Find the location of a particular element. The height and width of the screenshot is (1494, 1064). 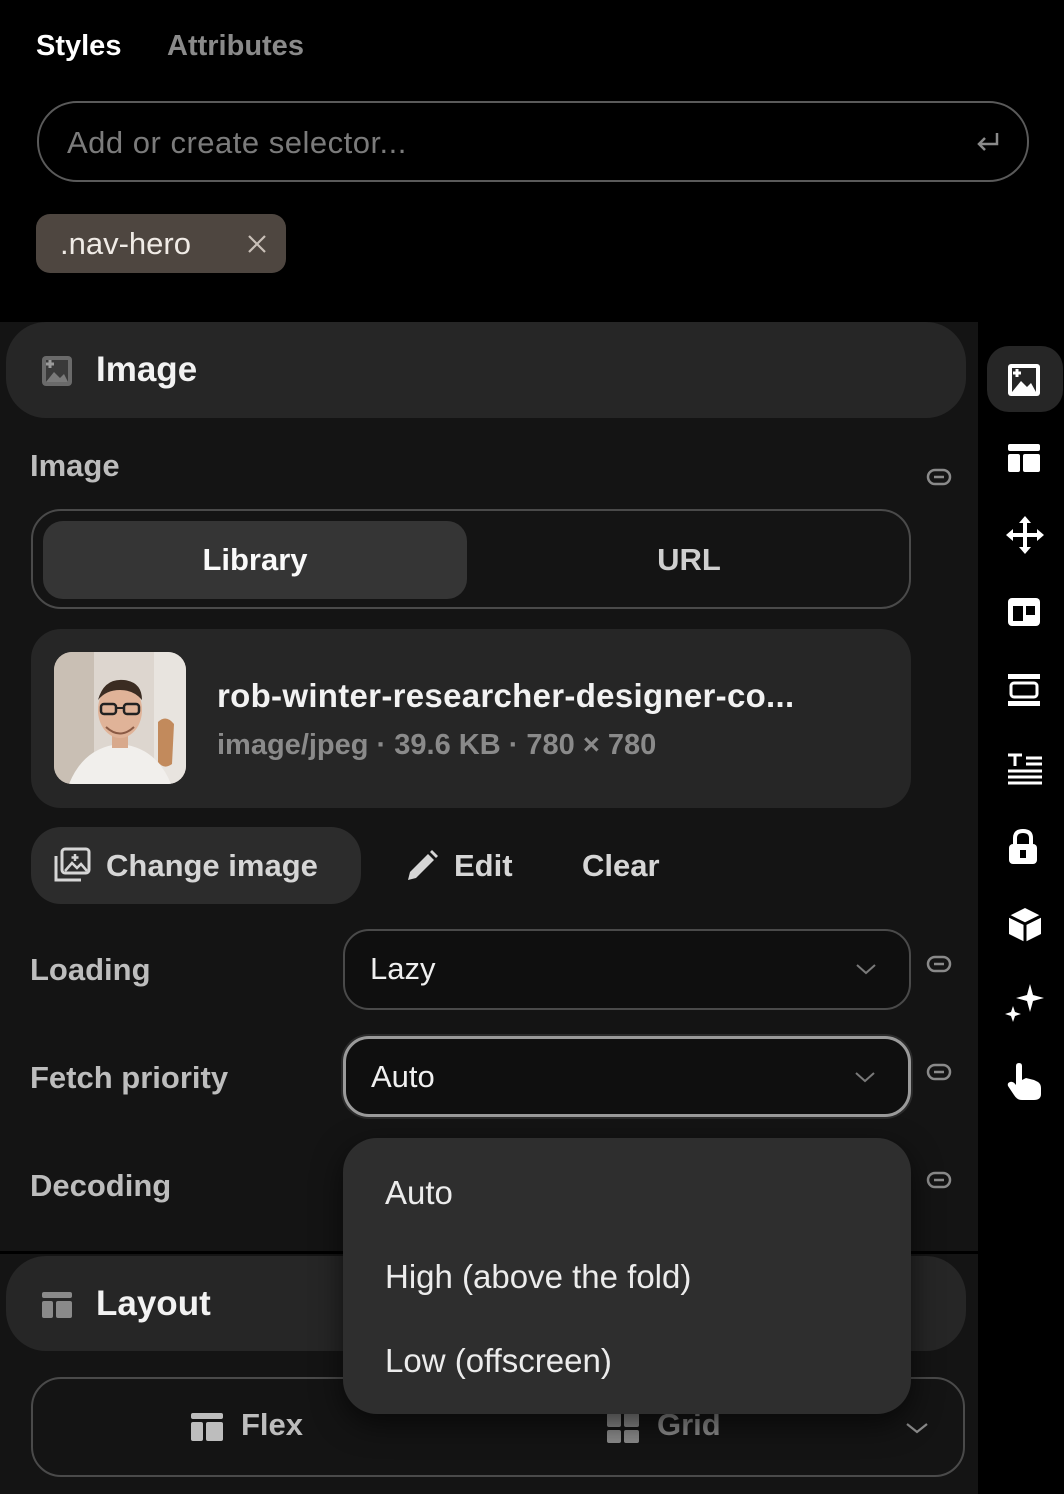

position-icon is located at coordinates (1024, 612).